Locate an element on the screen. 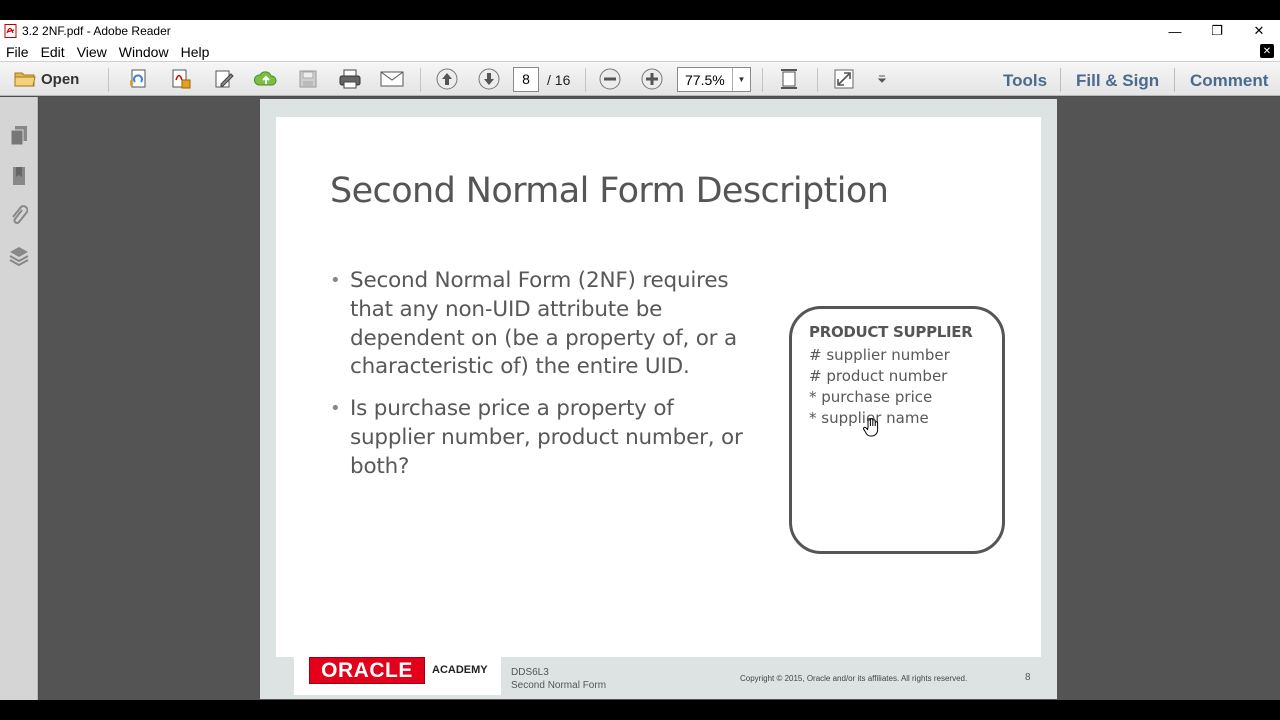  save-icon is located at coordinates (308, 79).